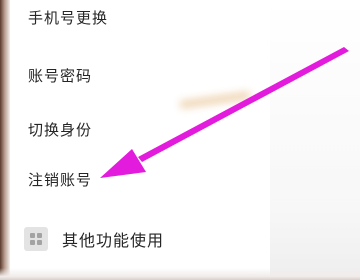  I want to click on menu-item-account-password: 账号密码, so click(60, 76).